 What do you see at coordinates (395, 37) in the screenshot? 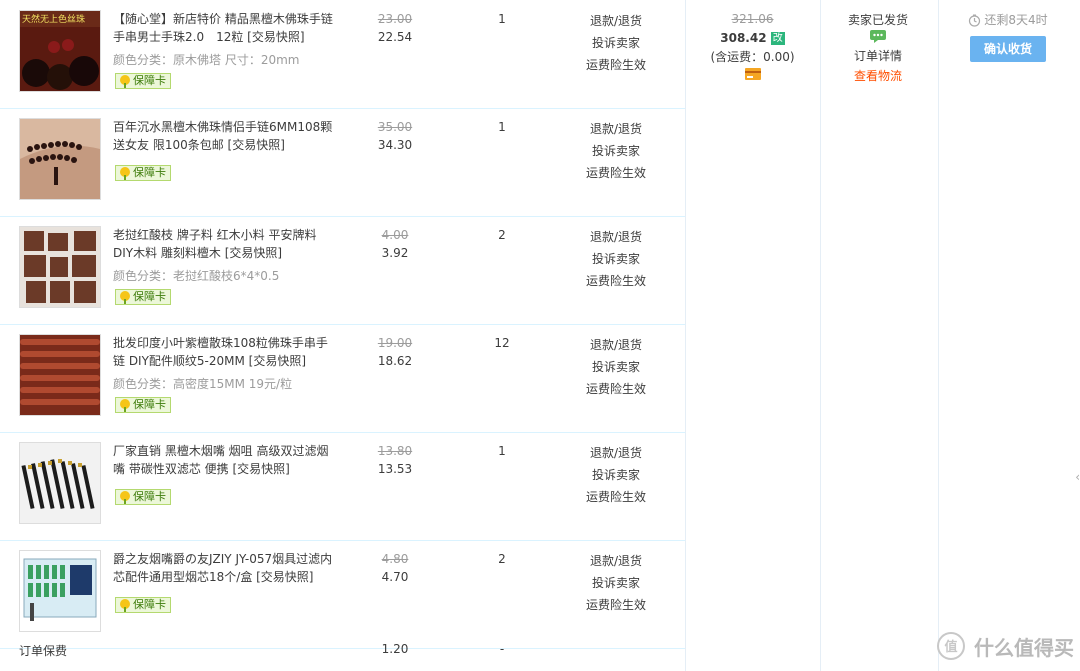
I see `paid-price: 22.54` at bounding box center [395, 37].